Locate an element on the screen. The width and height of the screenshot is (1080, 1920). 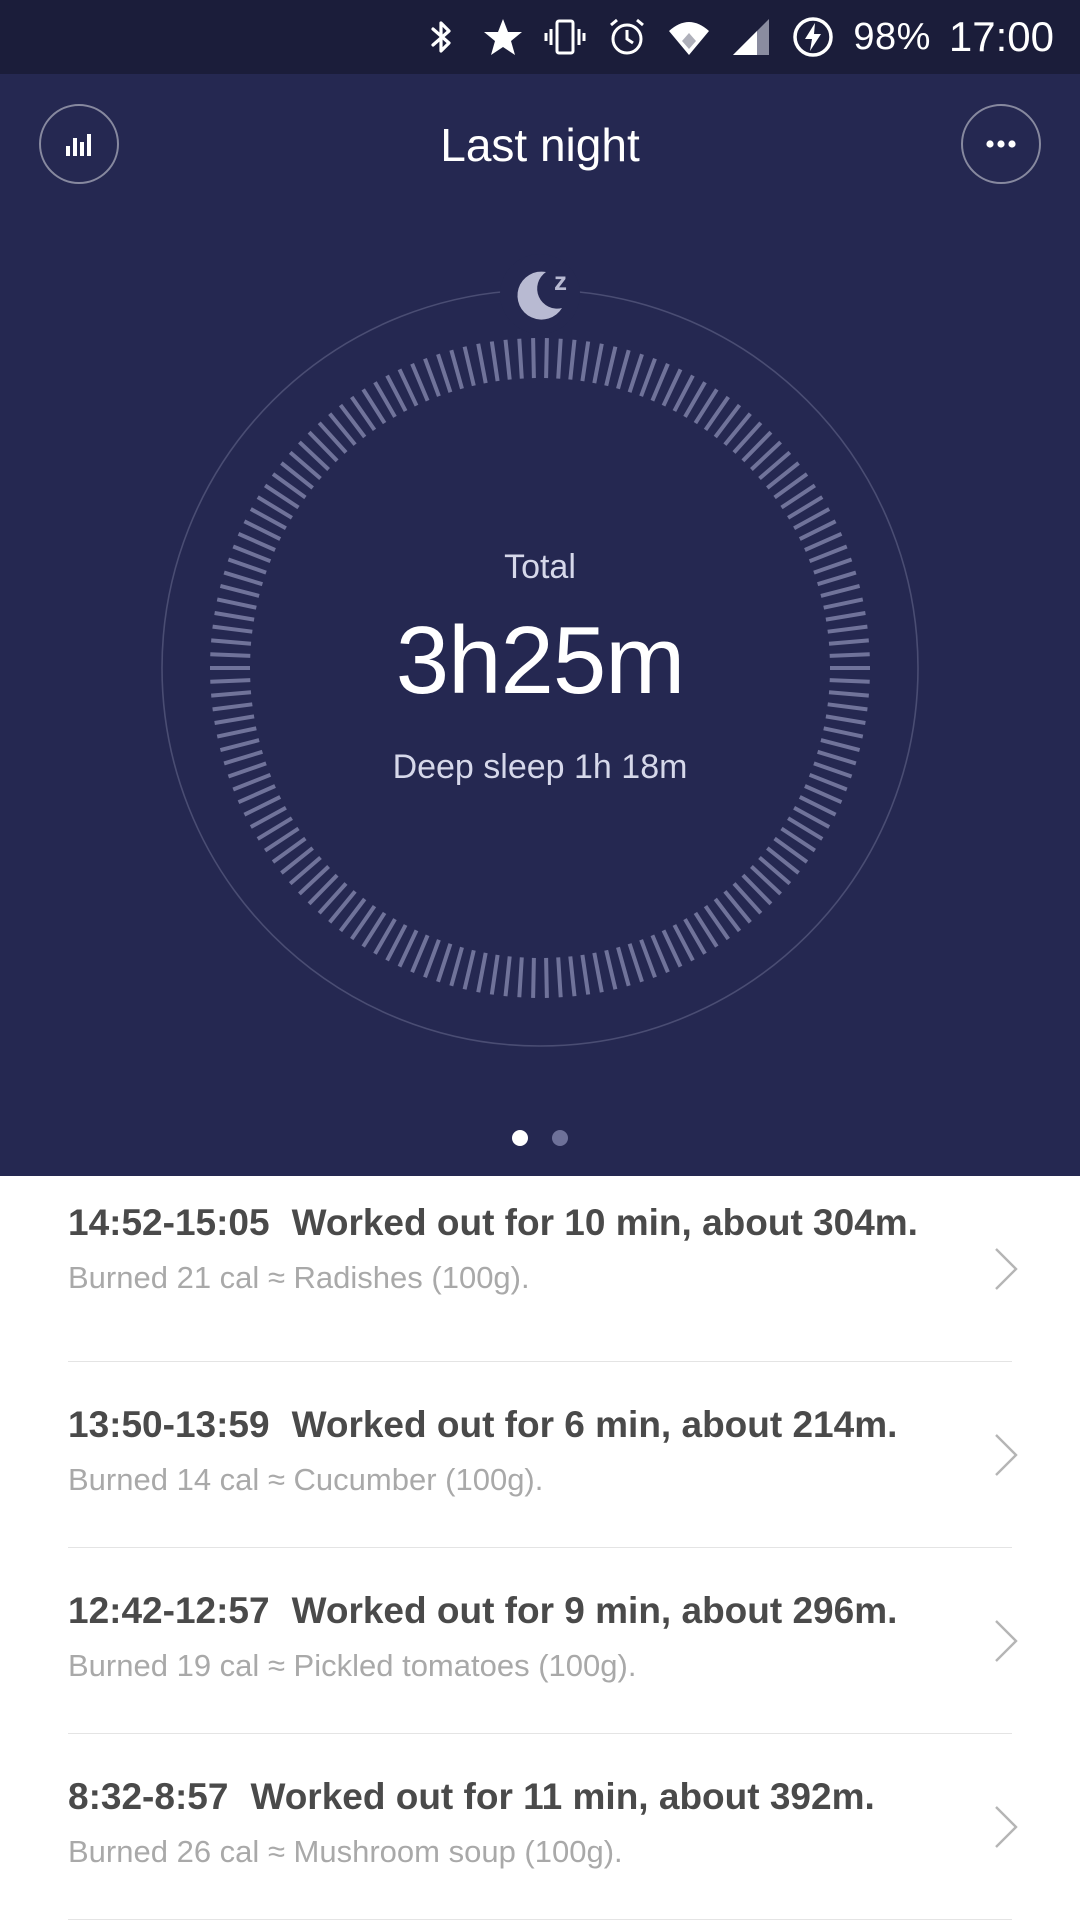
bluetooth-icon is located at coordinates (441, 37).